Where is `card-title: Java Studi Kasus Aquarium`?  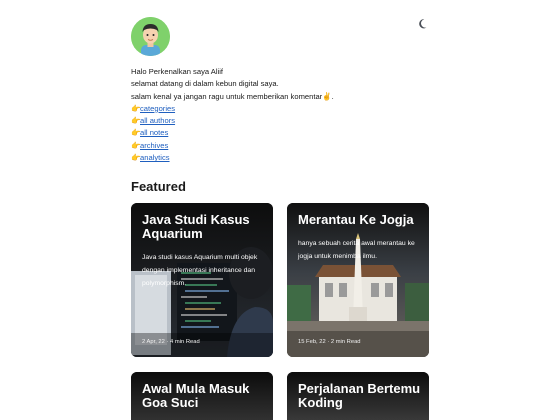
card-title: Java Studi Kasus Aquarium is located at coordinates (204, 227).